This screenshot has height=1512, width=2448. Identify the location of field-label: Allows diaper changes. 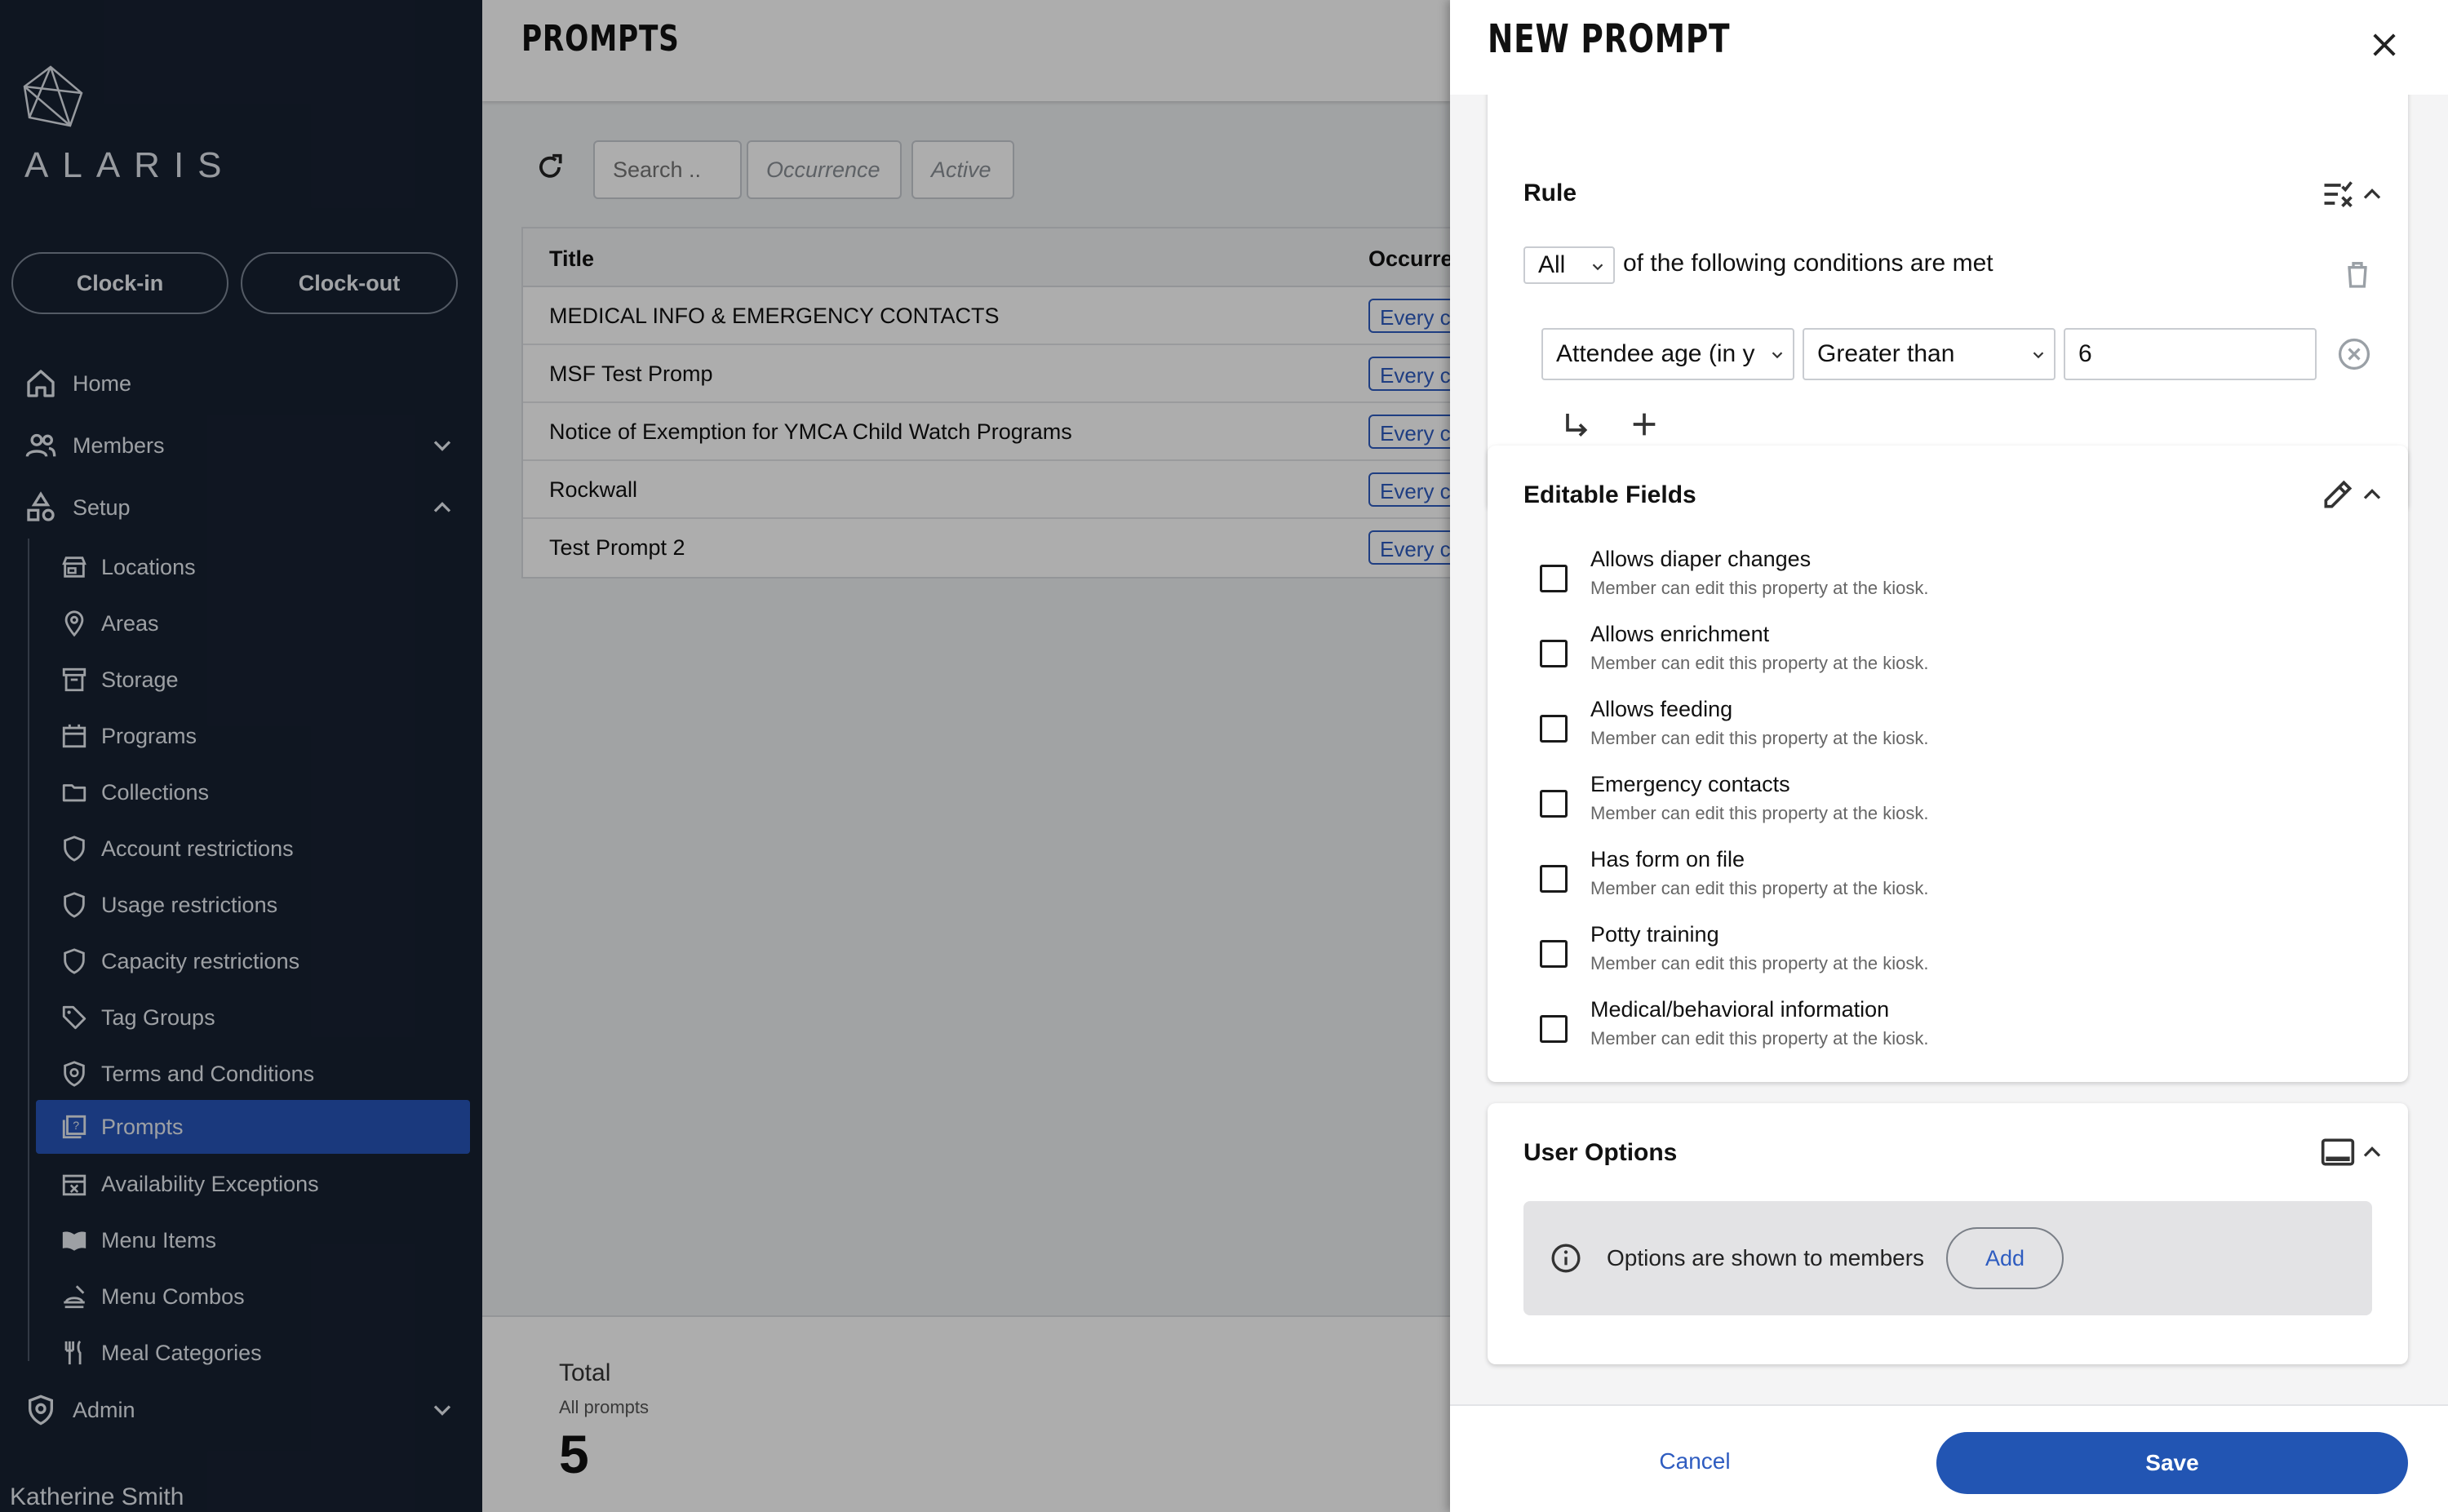
(1701, 559).